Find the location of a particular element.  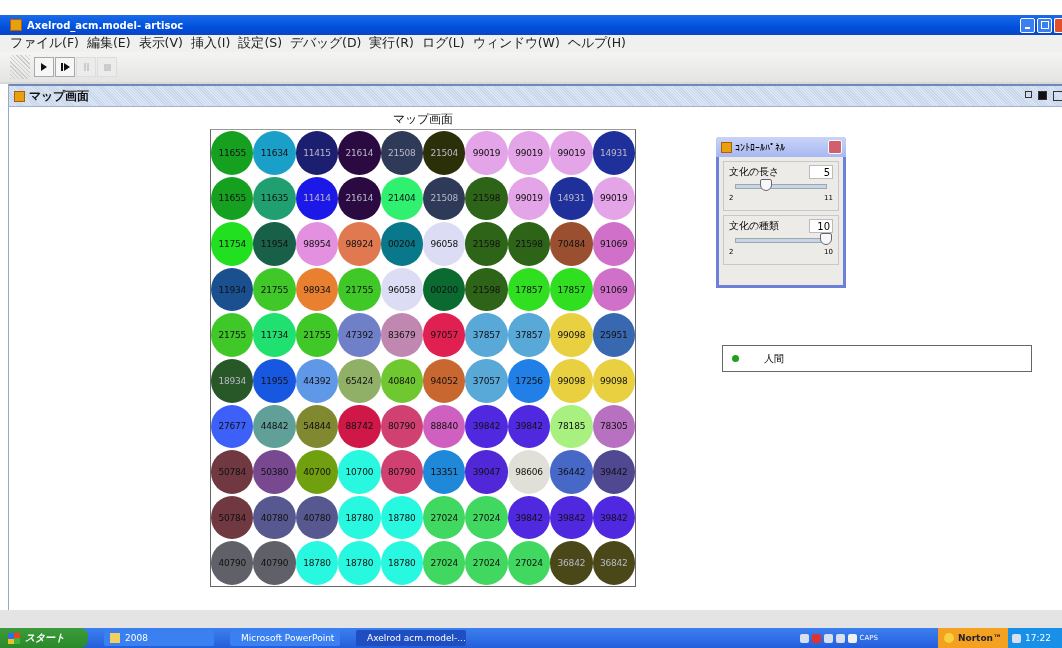

agent-circle: 17857 is located at coordinates (571, 289).